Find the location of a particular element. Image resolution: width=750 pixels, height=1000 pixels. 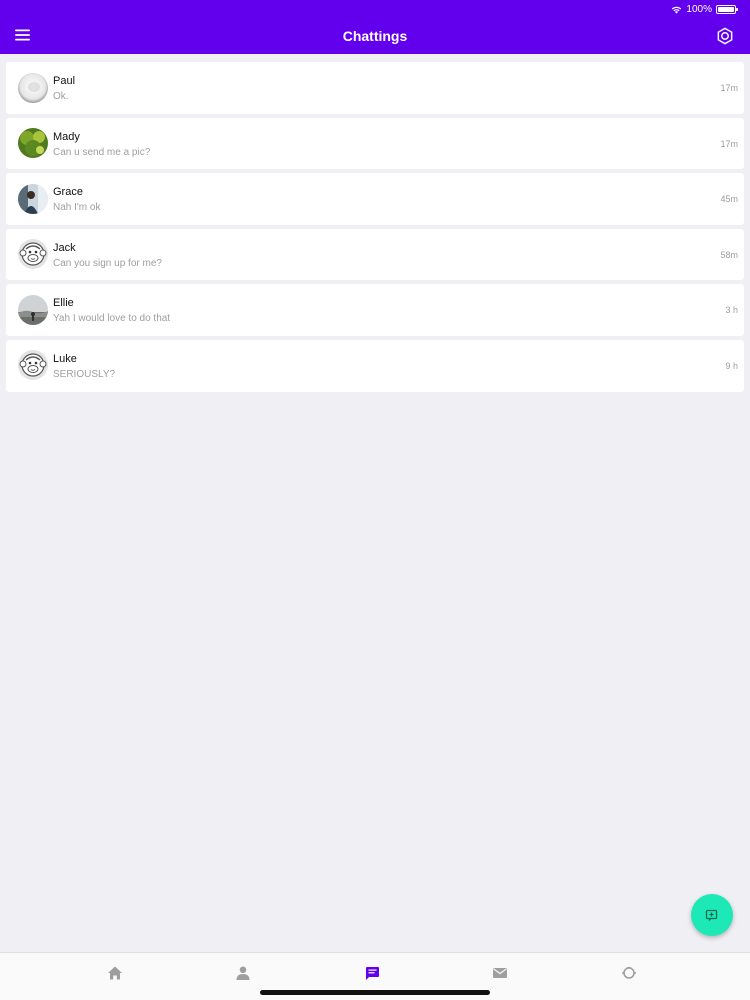

new-chat-icon is located at coordinates (711, 915).